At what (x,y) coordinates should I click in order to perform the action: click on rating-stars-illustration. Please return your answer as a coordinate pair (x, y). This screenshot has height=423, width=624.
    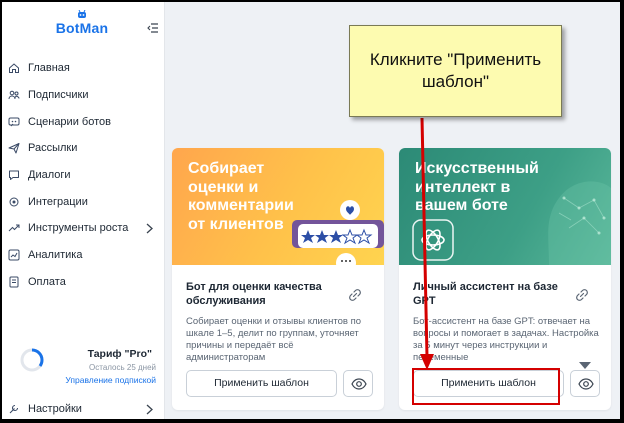
    Looking at the image, I should click on (338, 232).